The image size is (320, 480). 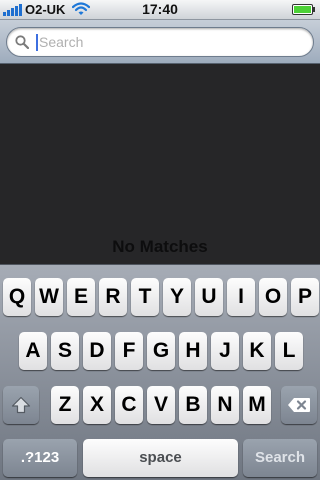 What do you see at coordinates (193, 351) in the screenshot?
I see `key-h: H` at bounding box center [193, 351].